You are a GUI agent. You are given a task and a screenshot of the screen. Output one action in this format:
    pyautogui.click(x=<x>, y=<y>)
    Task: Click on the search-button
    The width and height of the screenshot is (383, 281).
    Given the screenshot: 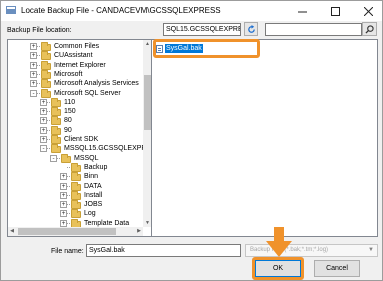 What is the action you would take?
    pyautogui.click(x=369, y=29)
    